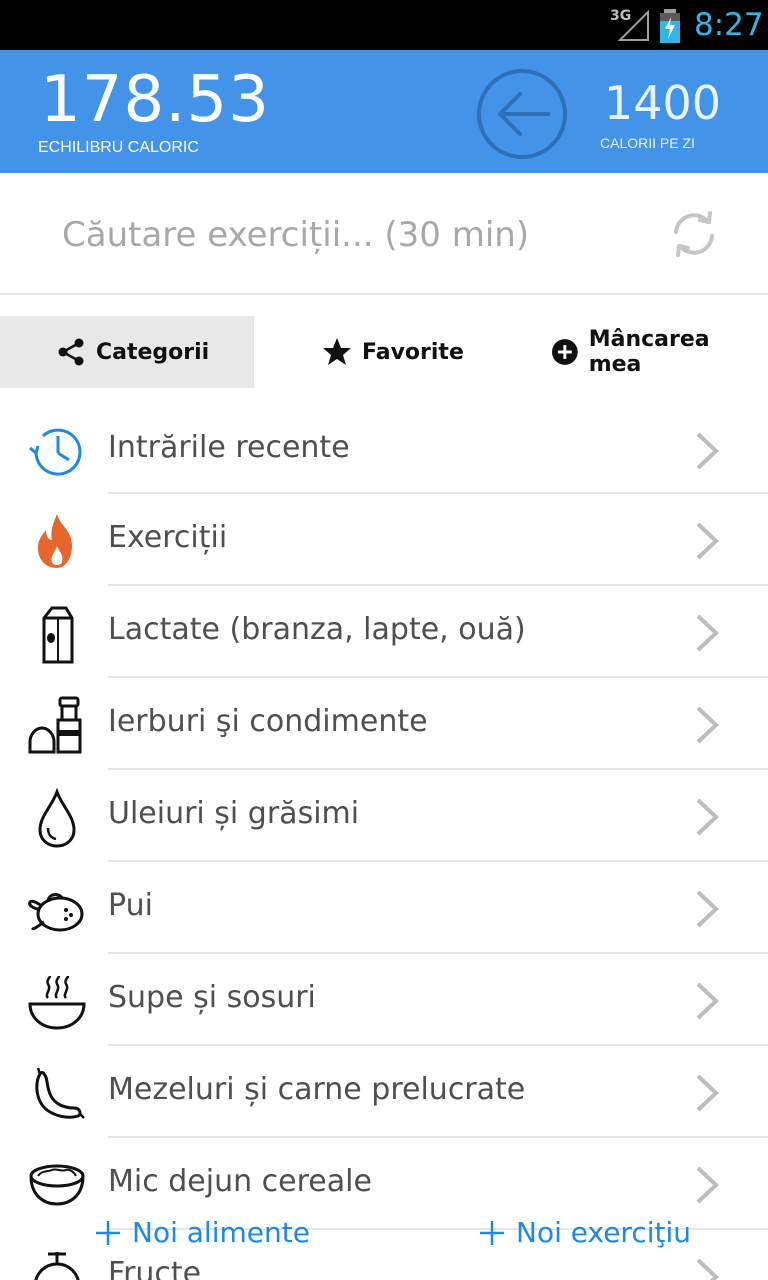 The height and width of the screenshot is (1280, 768). I want to click on daily-calories-value: 1400, so click(663, 103).